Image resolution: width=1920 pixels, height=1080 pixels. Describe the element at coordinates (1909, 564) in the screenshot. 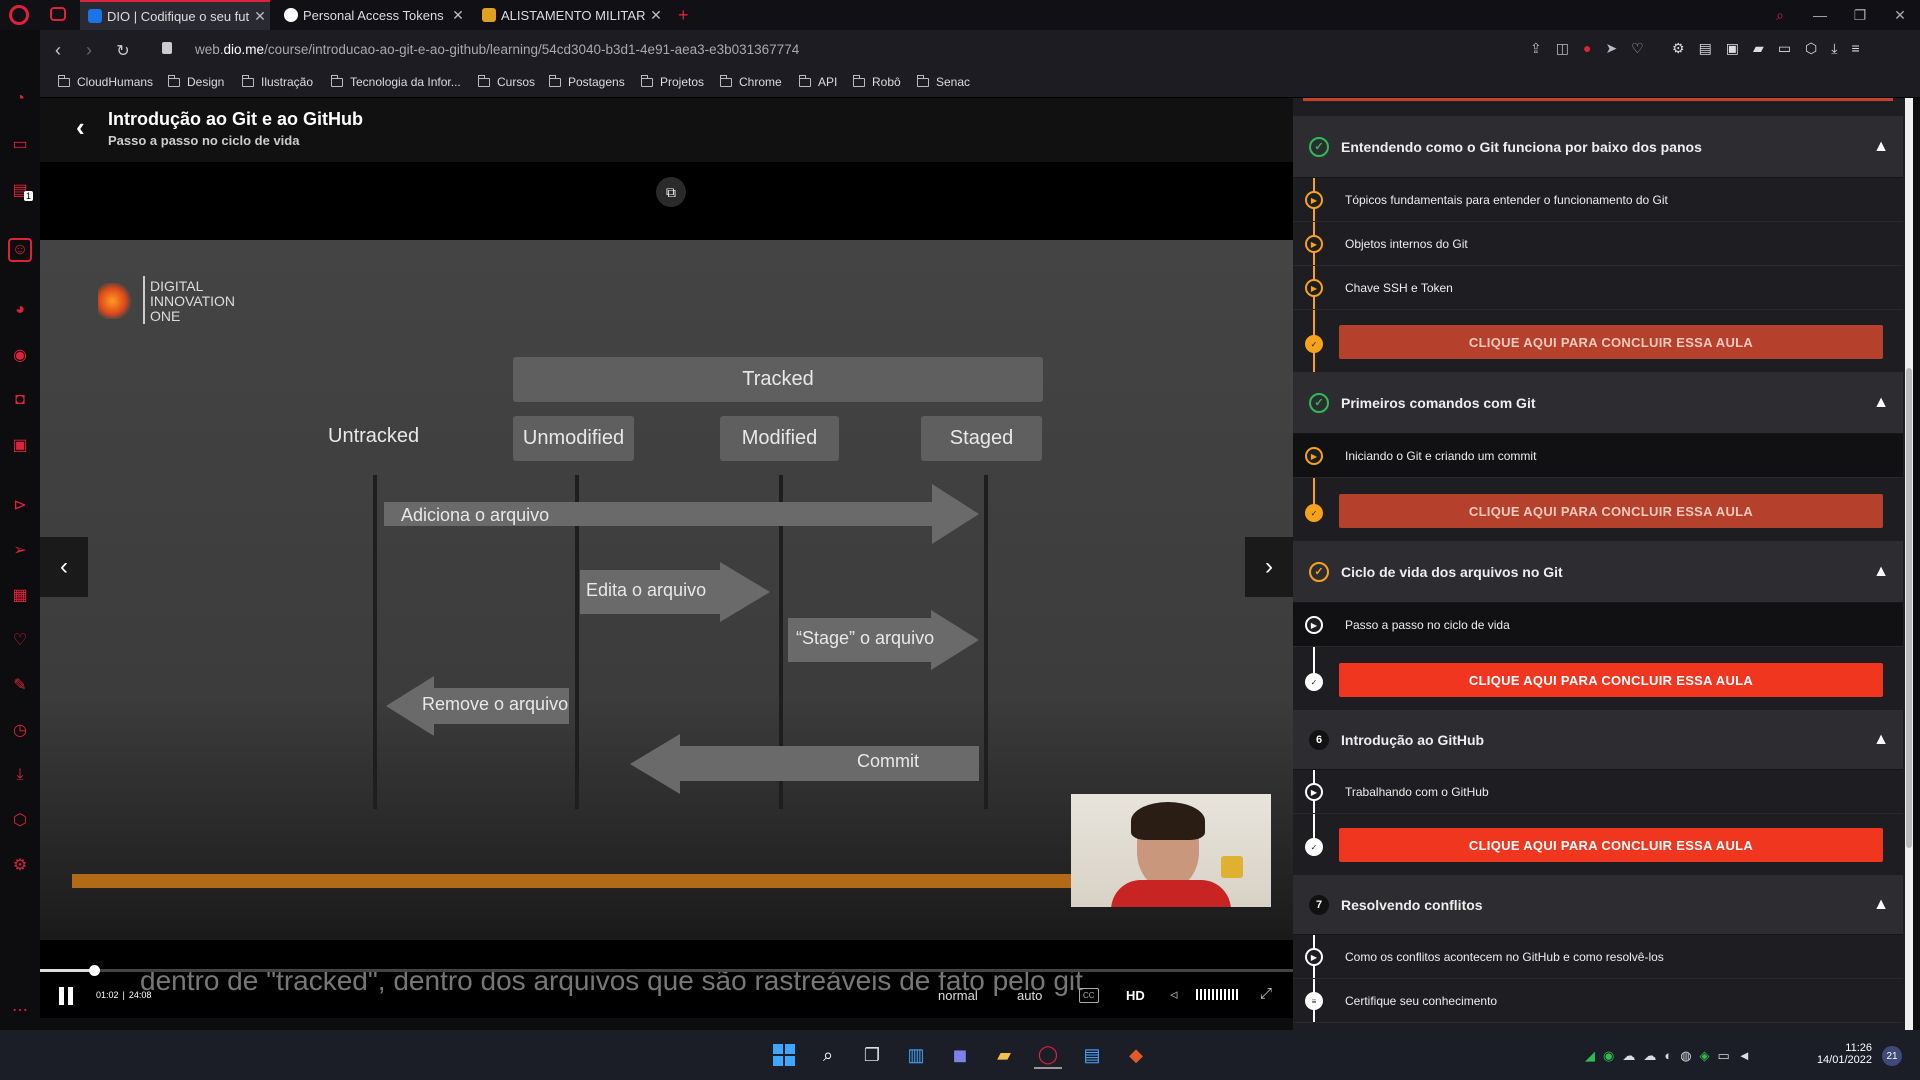

I see `panel-scrollbar` at that location.